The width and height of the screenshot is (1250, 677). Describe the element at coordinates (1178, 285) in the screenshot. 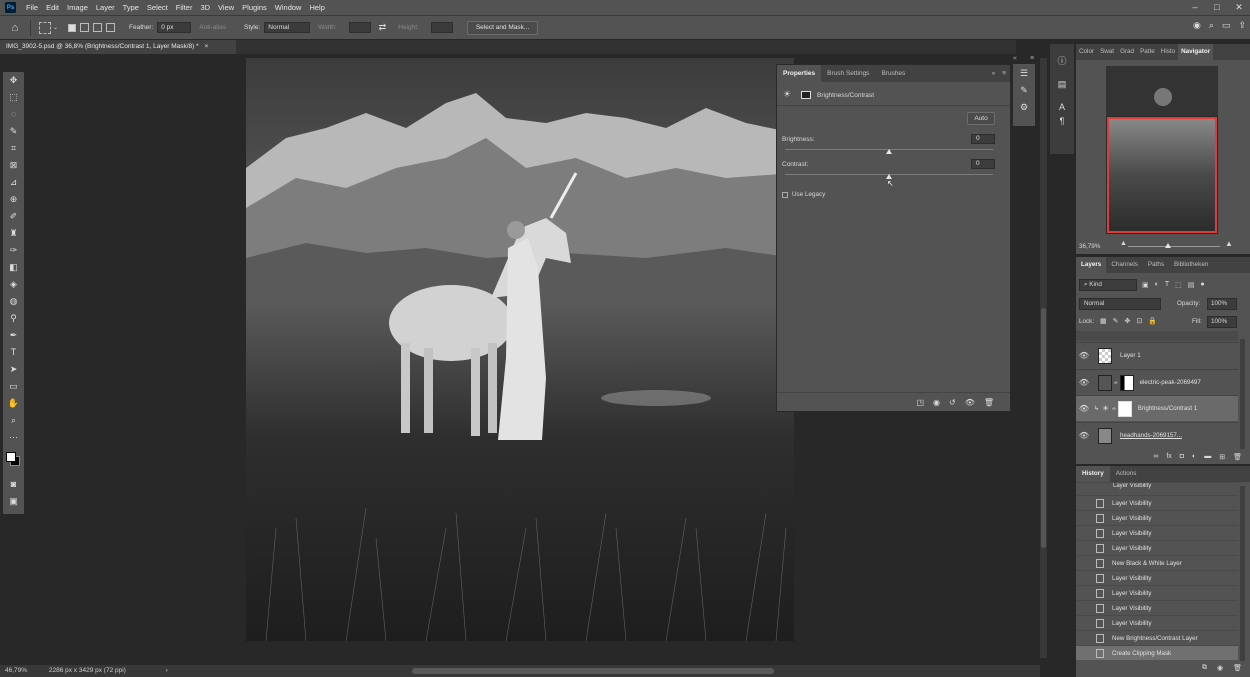

I see `filter-shape-icon: ⬚` at that location.